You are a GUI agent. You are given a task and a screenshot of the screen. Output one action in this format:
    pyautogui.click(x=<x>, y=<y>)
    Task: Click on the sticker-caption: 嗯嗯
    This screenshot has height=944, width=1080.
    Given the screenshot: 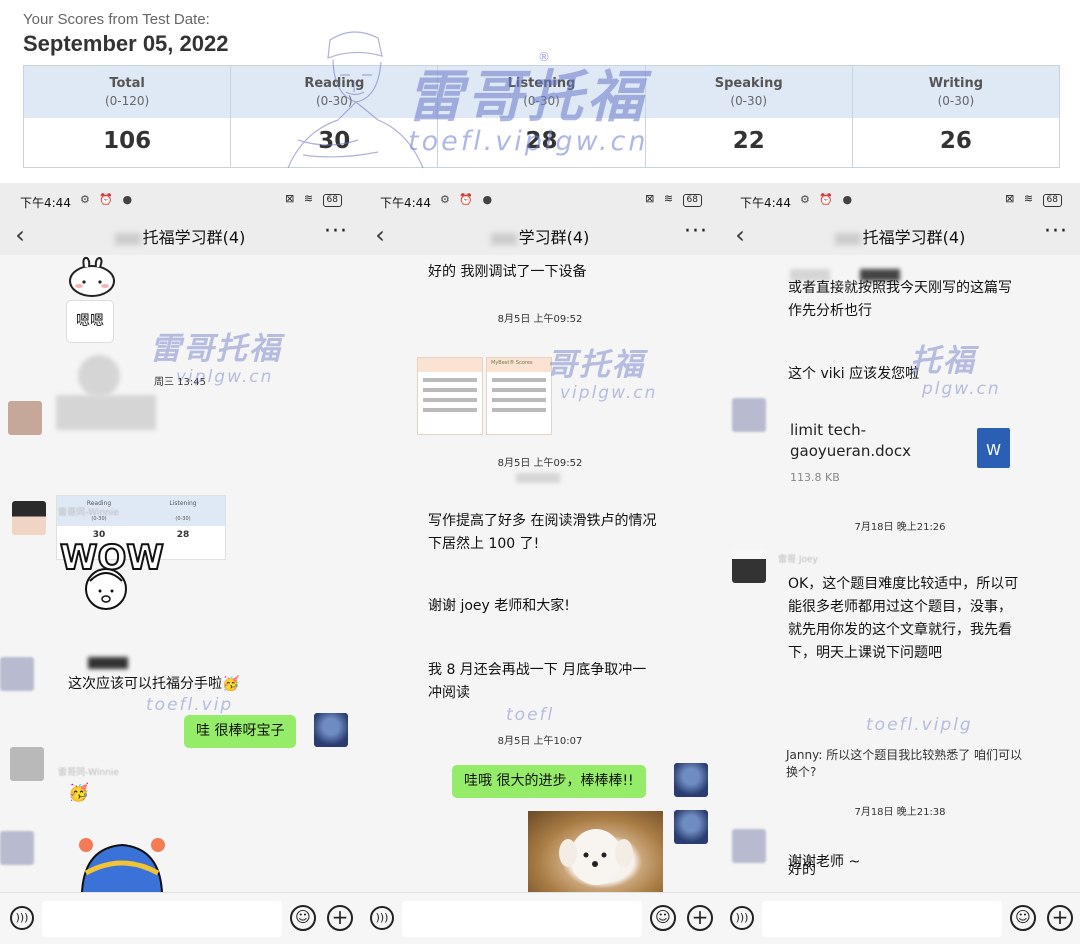 What is the action you would take?
    pyautogui.click(x=90, y=321)
    